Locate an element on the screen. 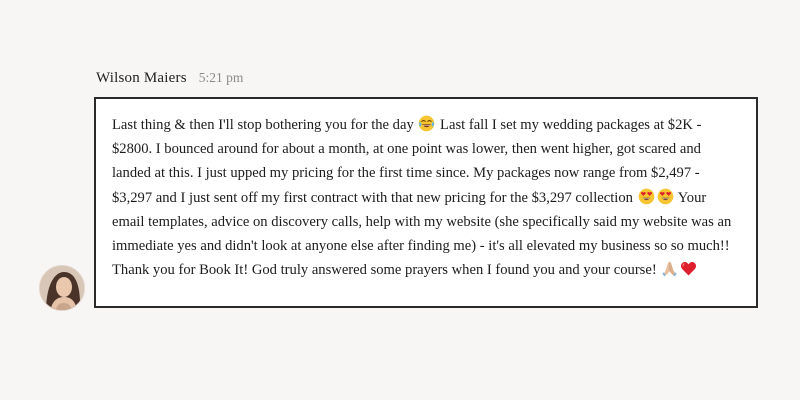 Image resolution: width=800 pixels, height=400 pixels. red-heart-icon is located at coordinates (688, 268).